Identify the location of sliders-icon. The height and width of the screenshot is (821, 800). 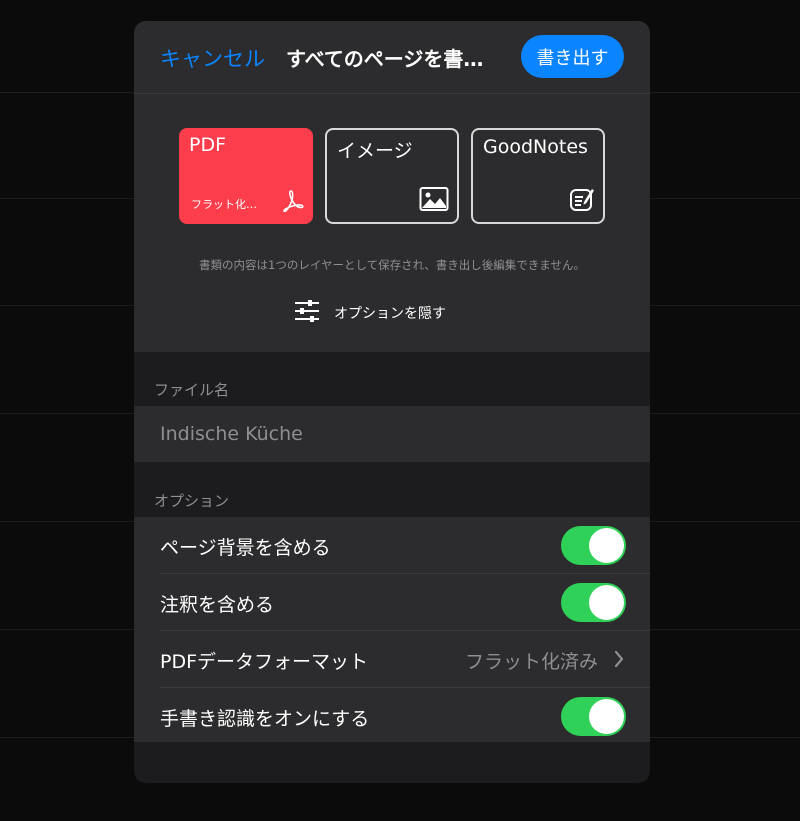
(307, 313).